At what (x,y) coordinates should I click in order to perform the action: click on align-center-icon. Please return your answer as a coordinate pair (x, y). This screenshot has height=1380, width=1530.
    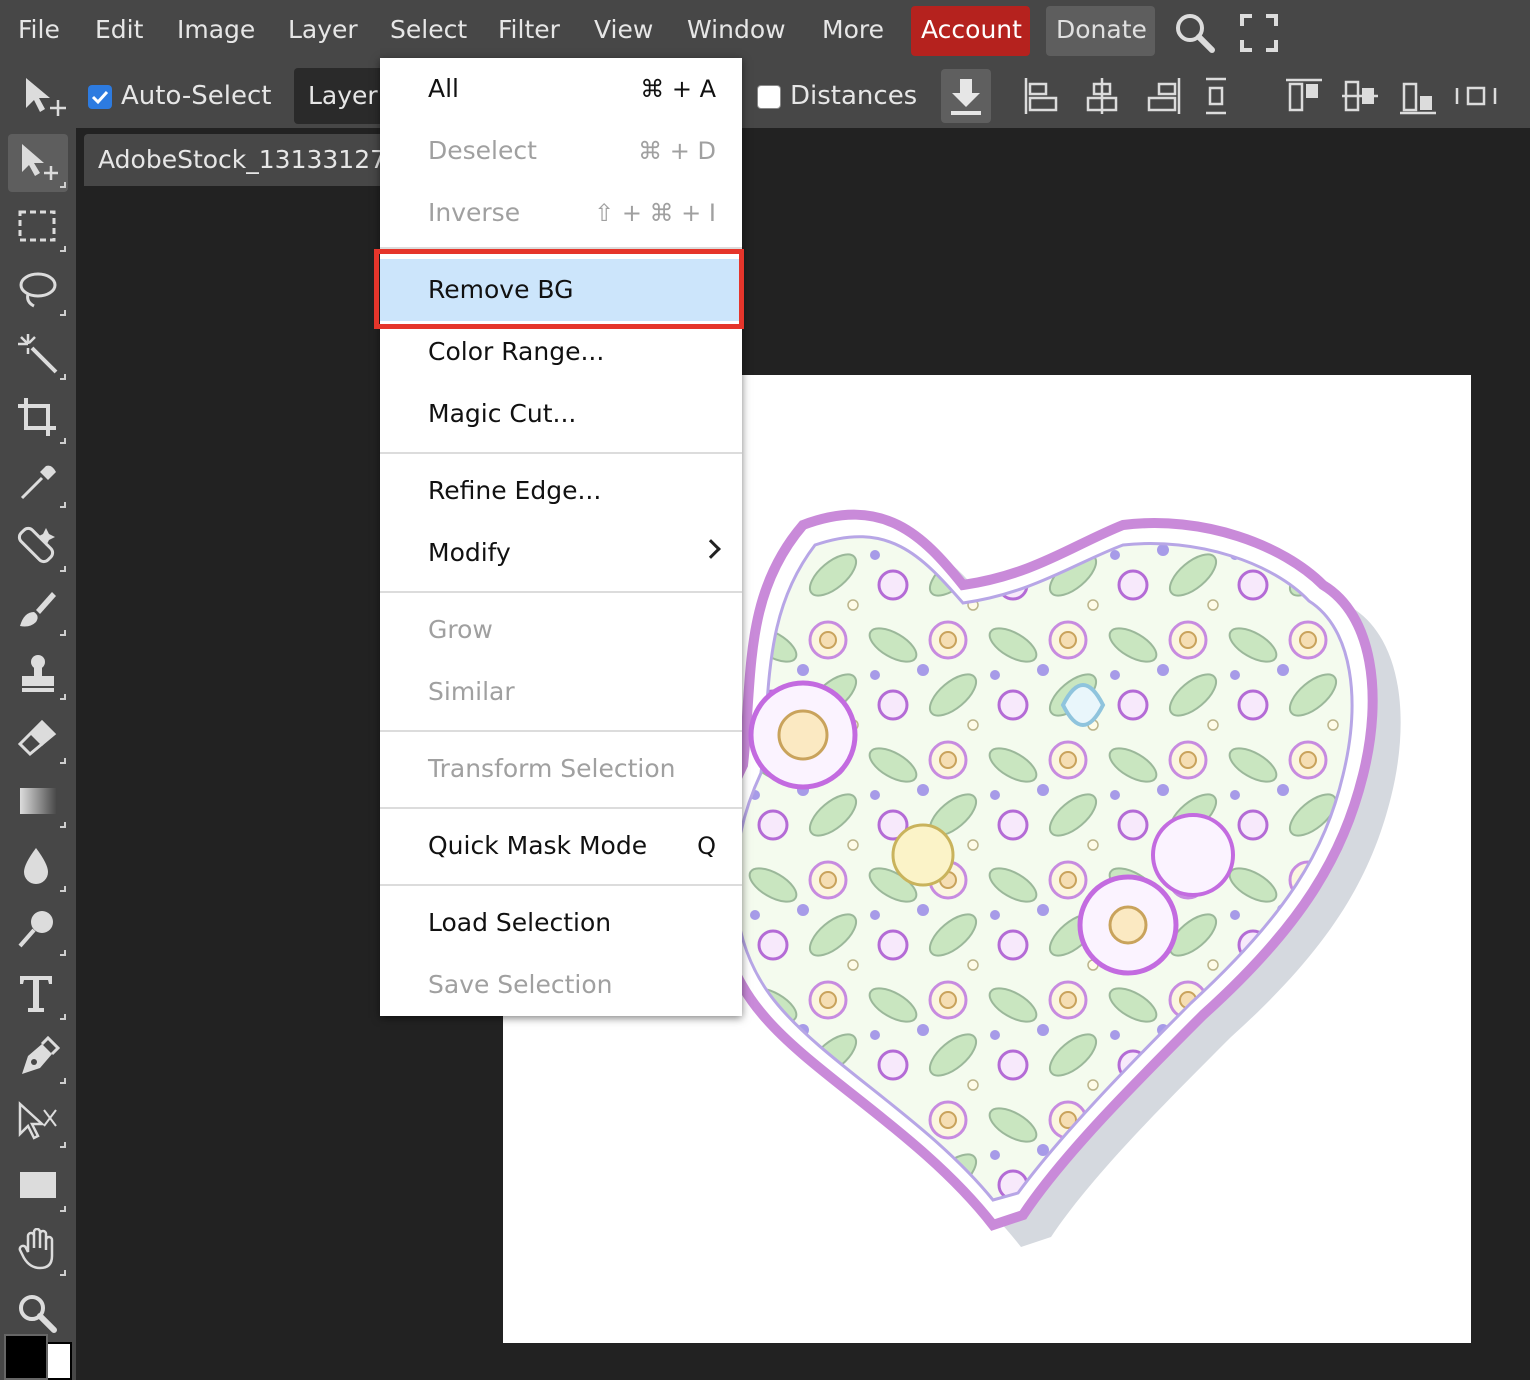
    Looking at the image, I should click on (1102, 96).